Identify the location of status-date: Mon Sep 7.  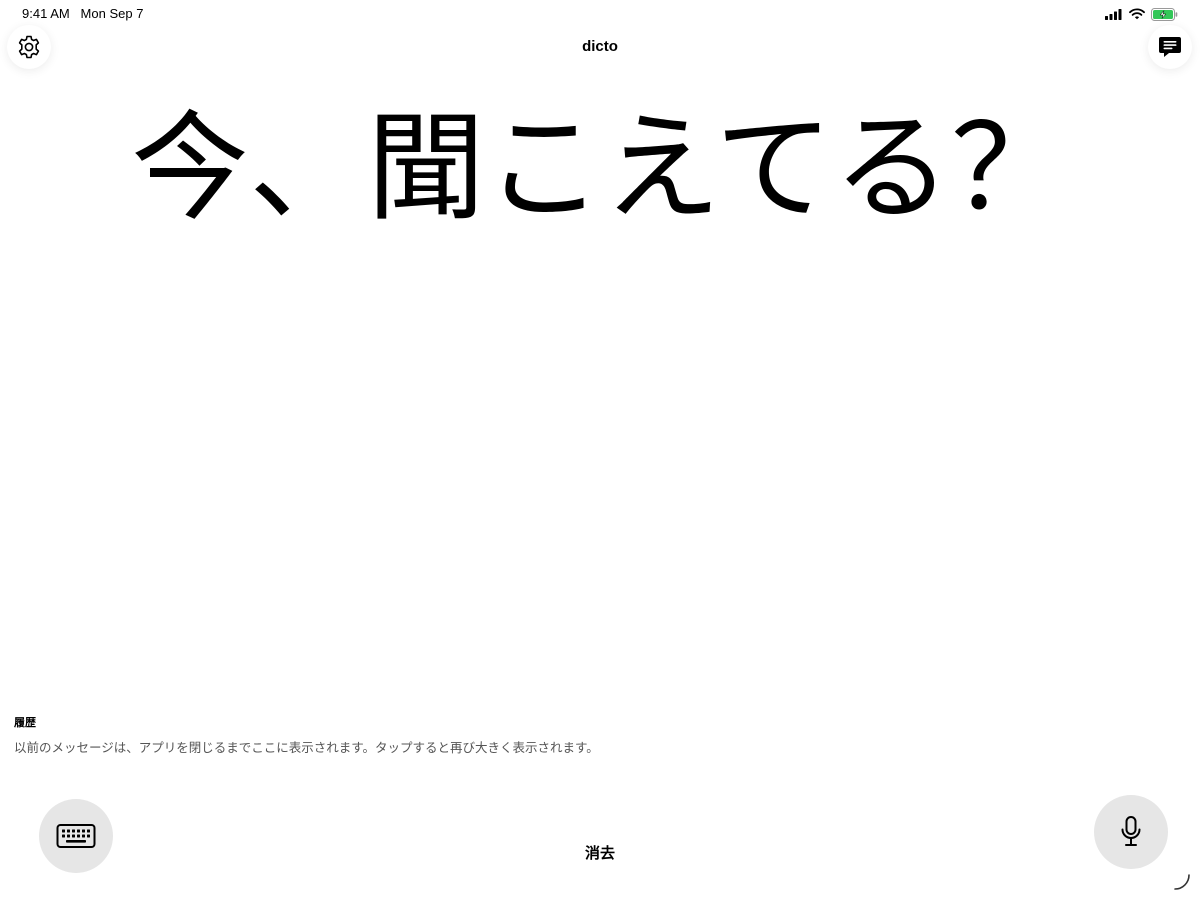
(112, 13).